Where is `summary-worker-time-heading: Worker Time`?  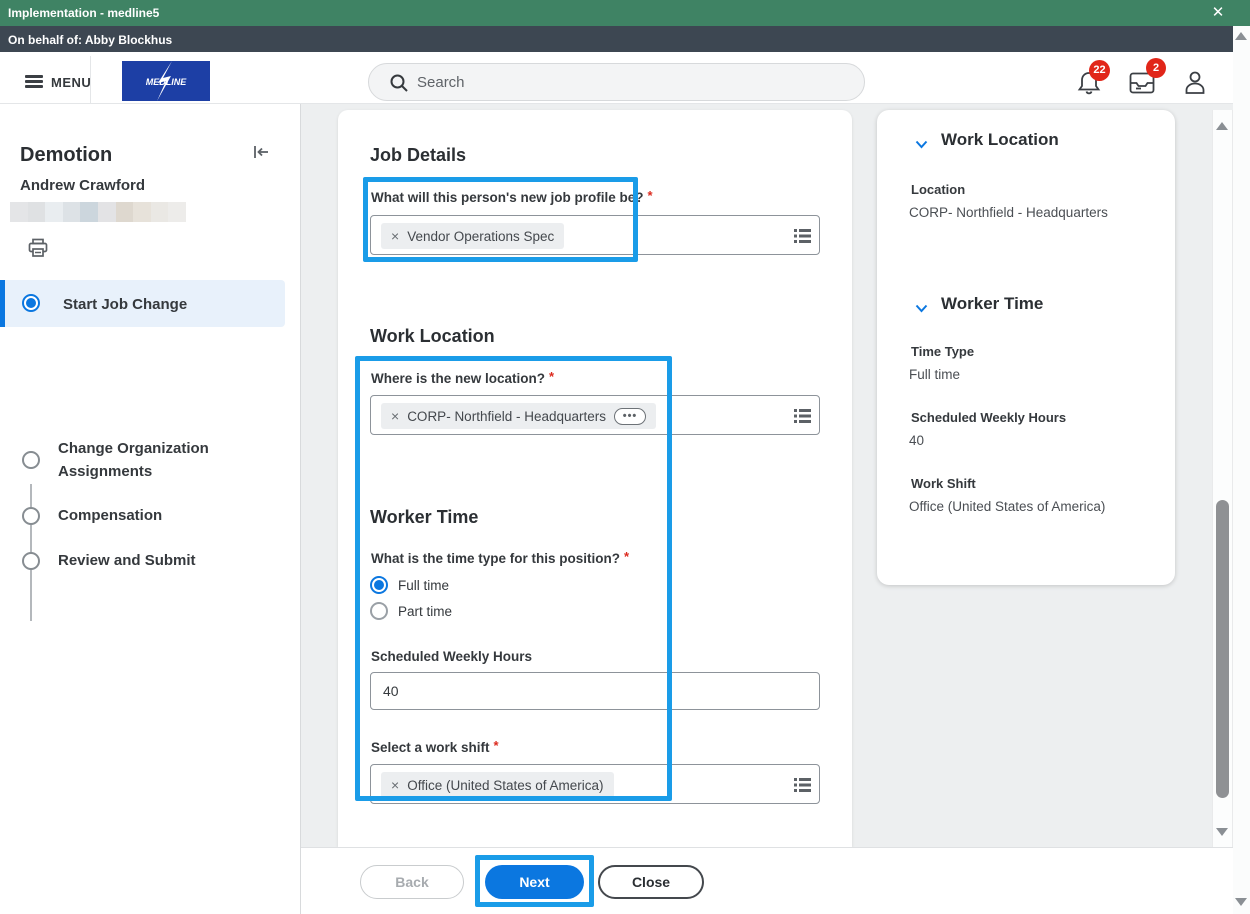
summary-worker-time-heading: Worker Time is located at coordinates (992, 303).